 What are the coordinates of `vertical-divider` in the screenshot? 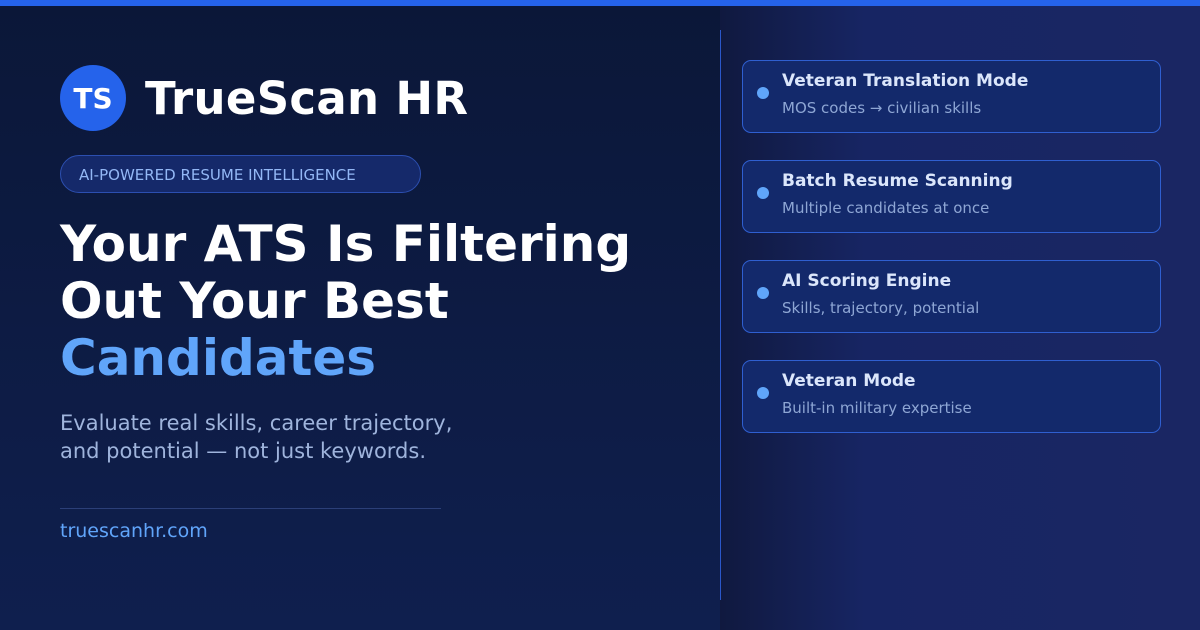 It's located at (720, 315).